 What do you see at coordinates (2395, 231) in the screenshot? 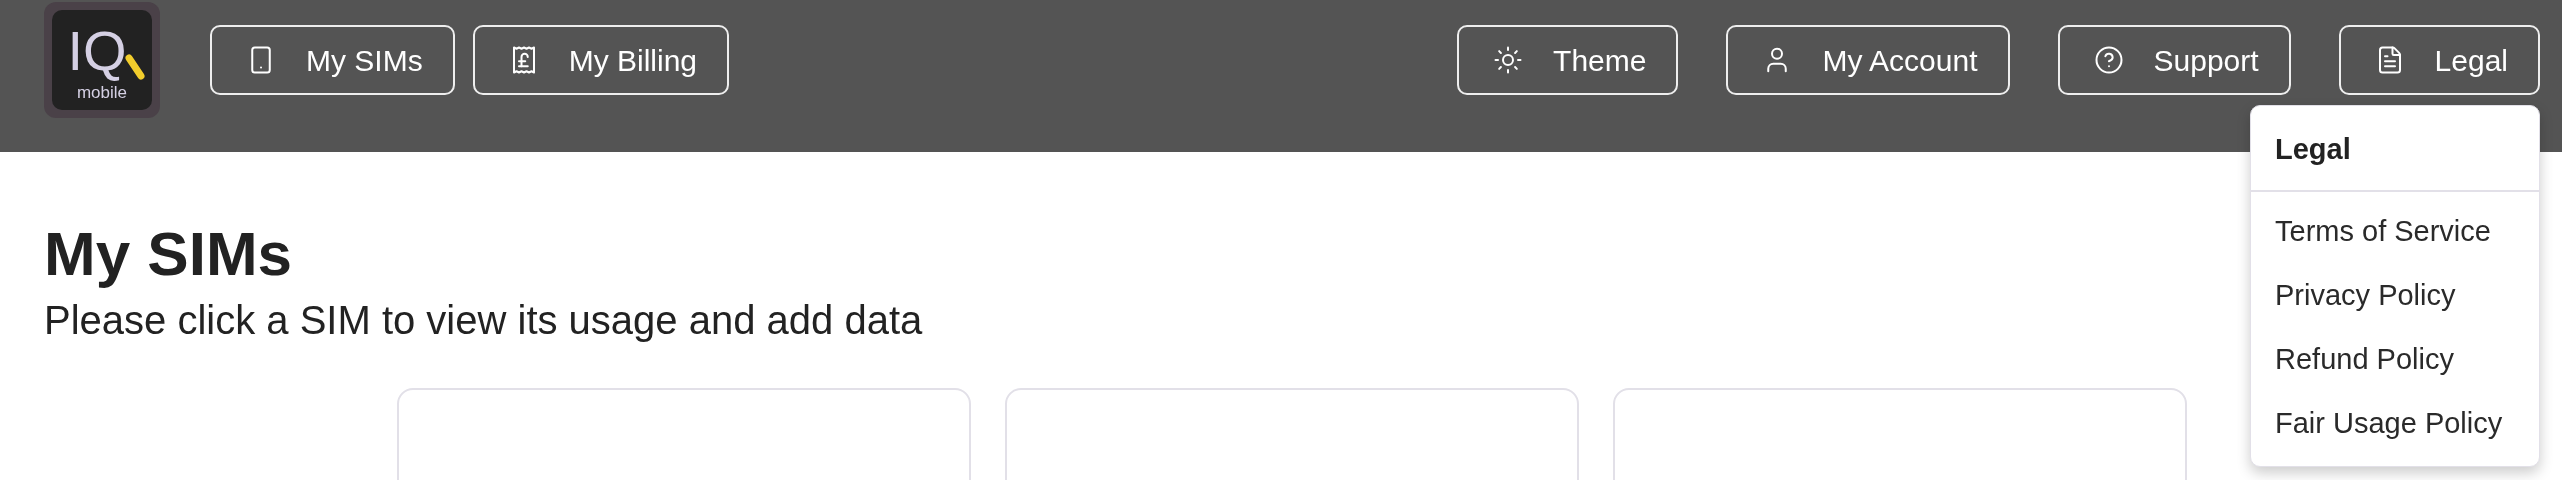
I see `menu-item: Terms of Service` at bounding box center [2395, 231].